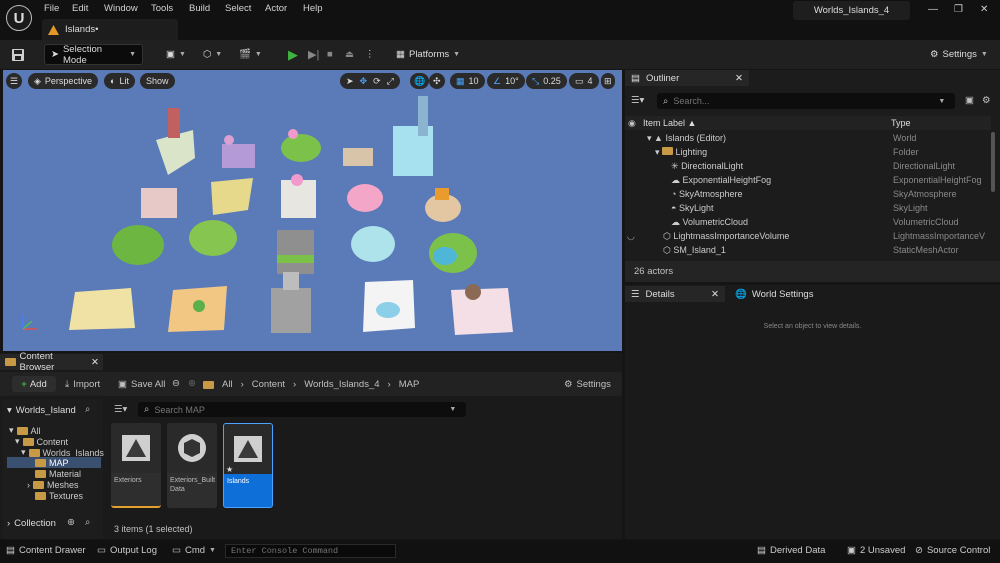 Image resolution: width=1000 pixels, height=563 pixels. I want to click on derived-data-button: ▤ Derived Data, so click(791, 550).